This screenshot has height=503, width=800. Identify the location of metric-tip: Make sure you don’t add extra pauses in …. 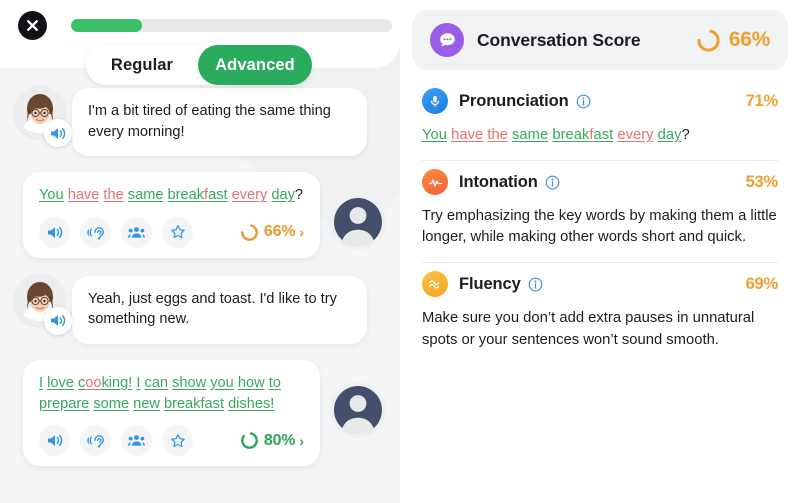
(588, 329).